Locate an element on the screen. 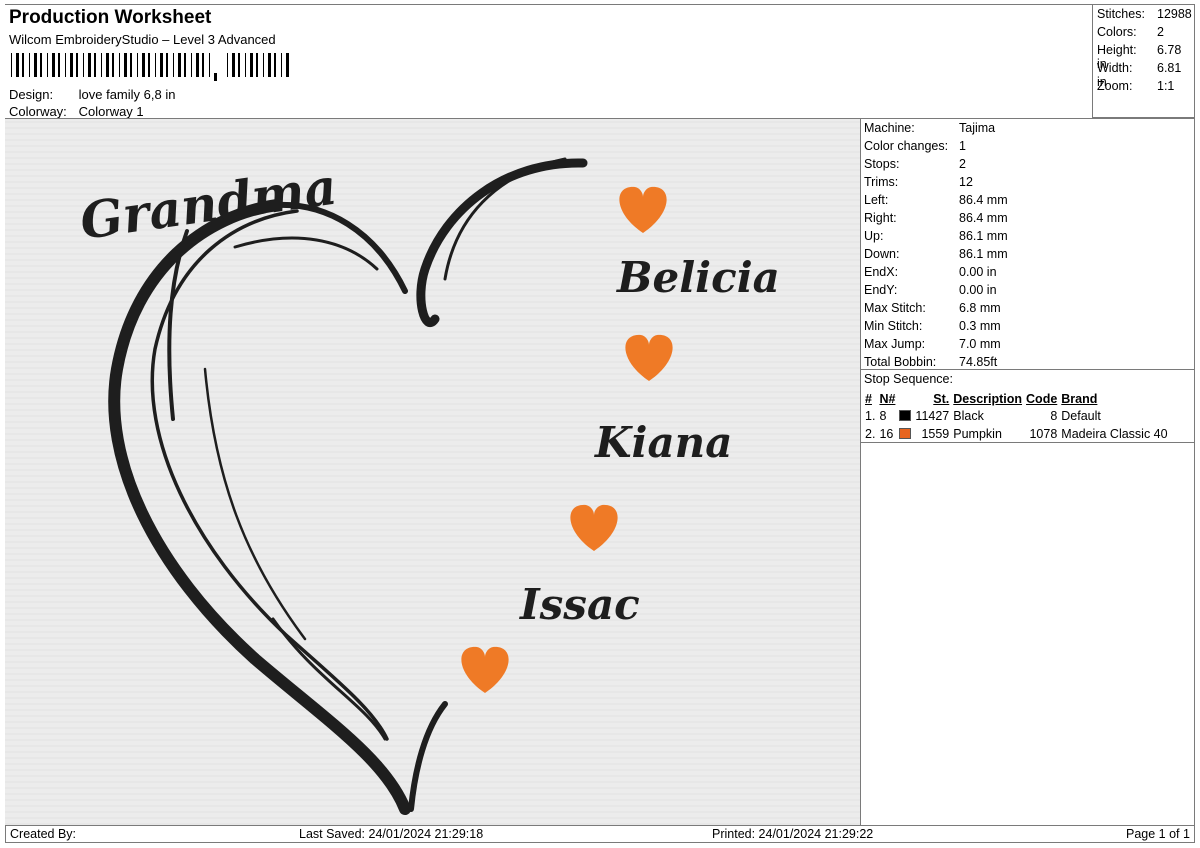 This screenshot has width=1200, height=848. info-label: Color changes: is located at coordinates (906, 146).